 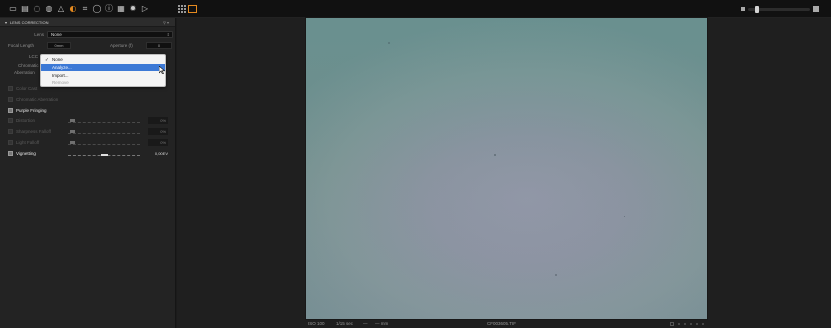 I want to click on section-purple-fringing: Purple Fringing, so click(x=27, y=110).